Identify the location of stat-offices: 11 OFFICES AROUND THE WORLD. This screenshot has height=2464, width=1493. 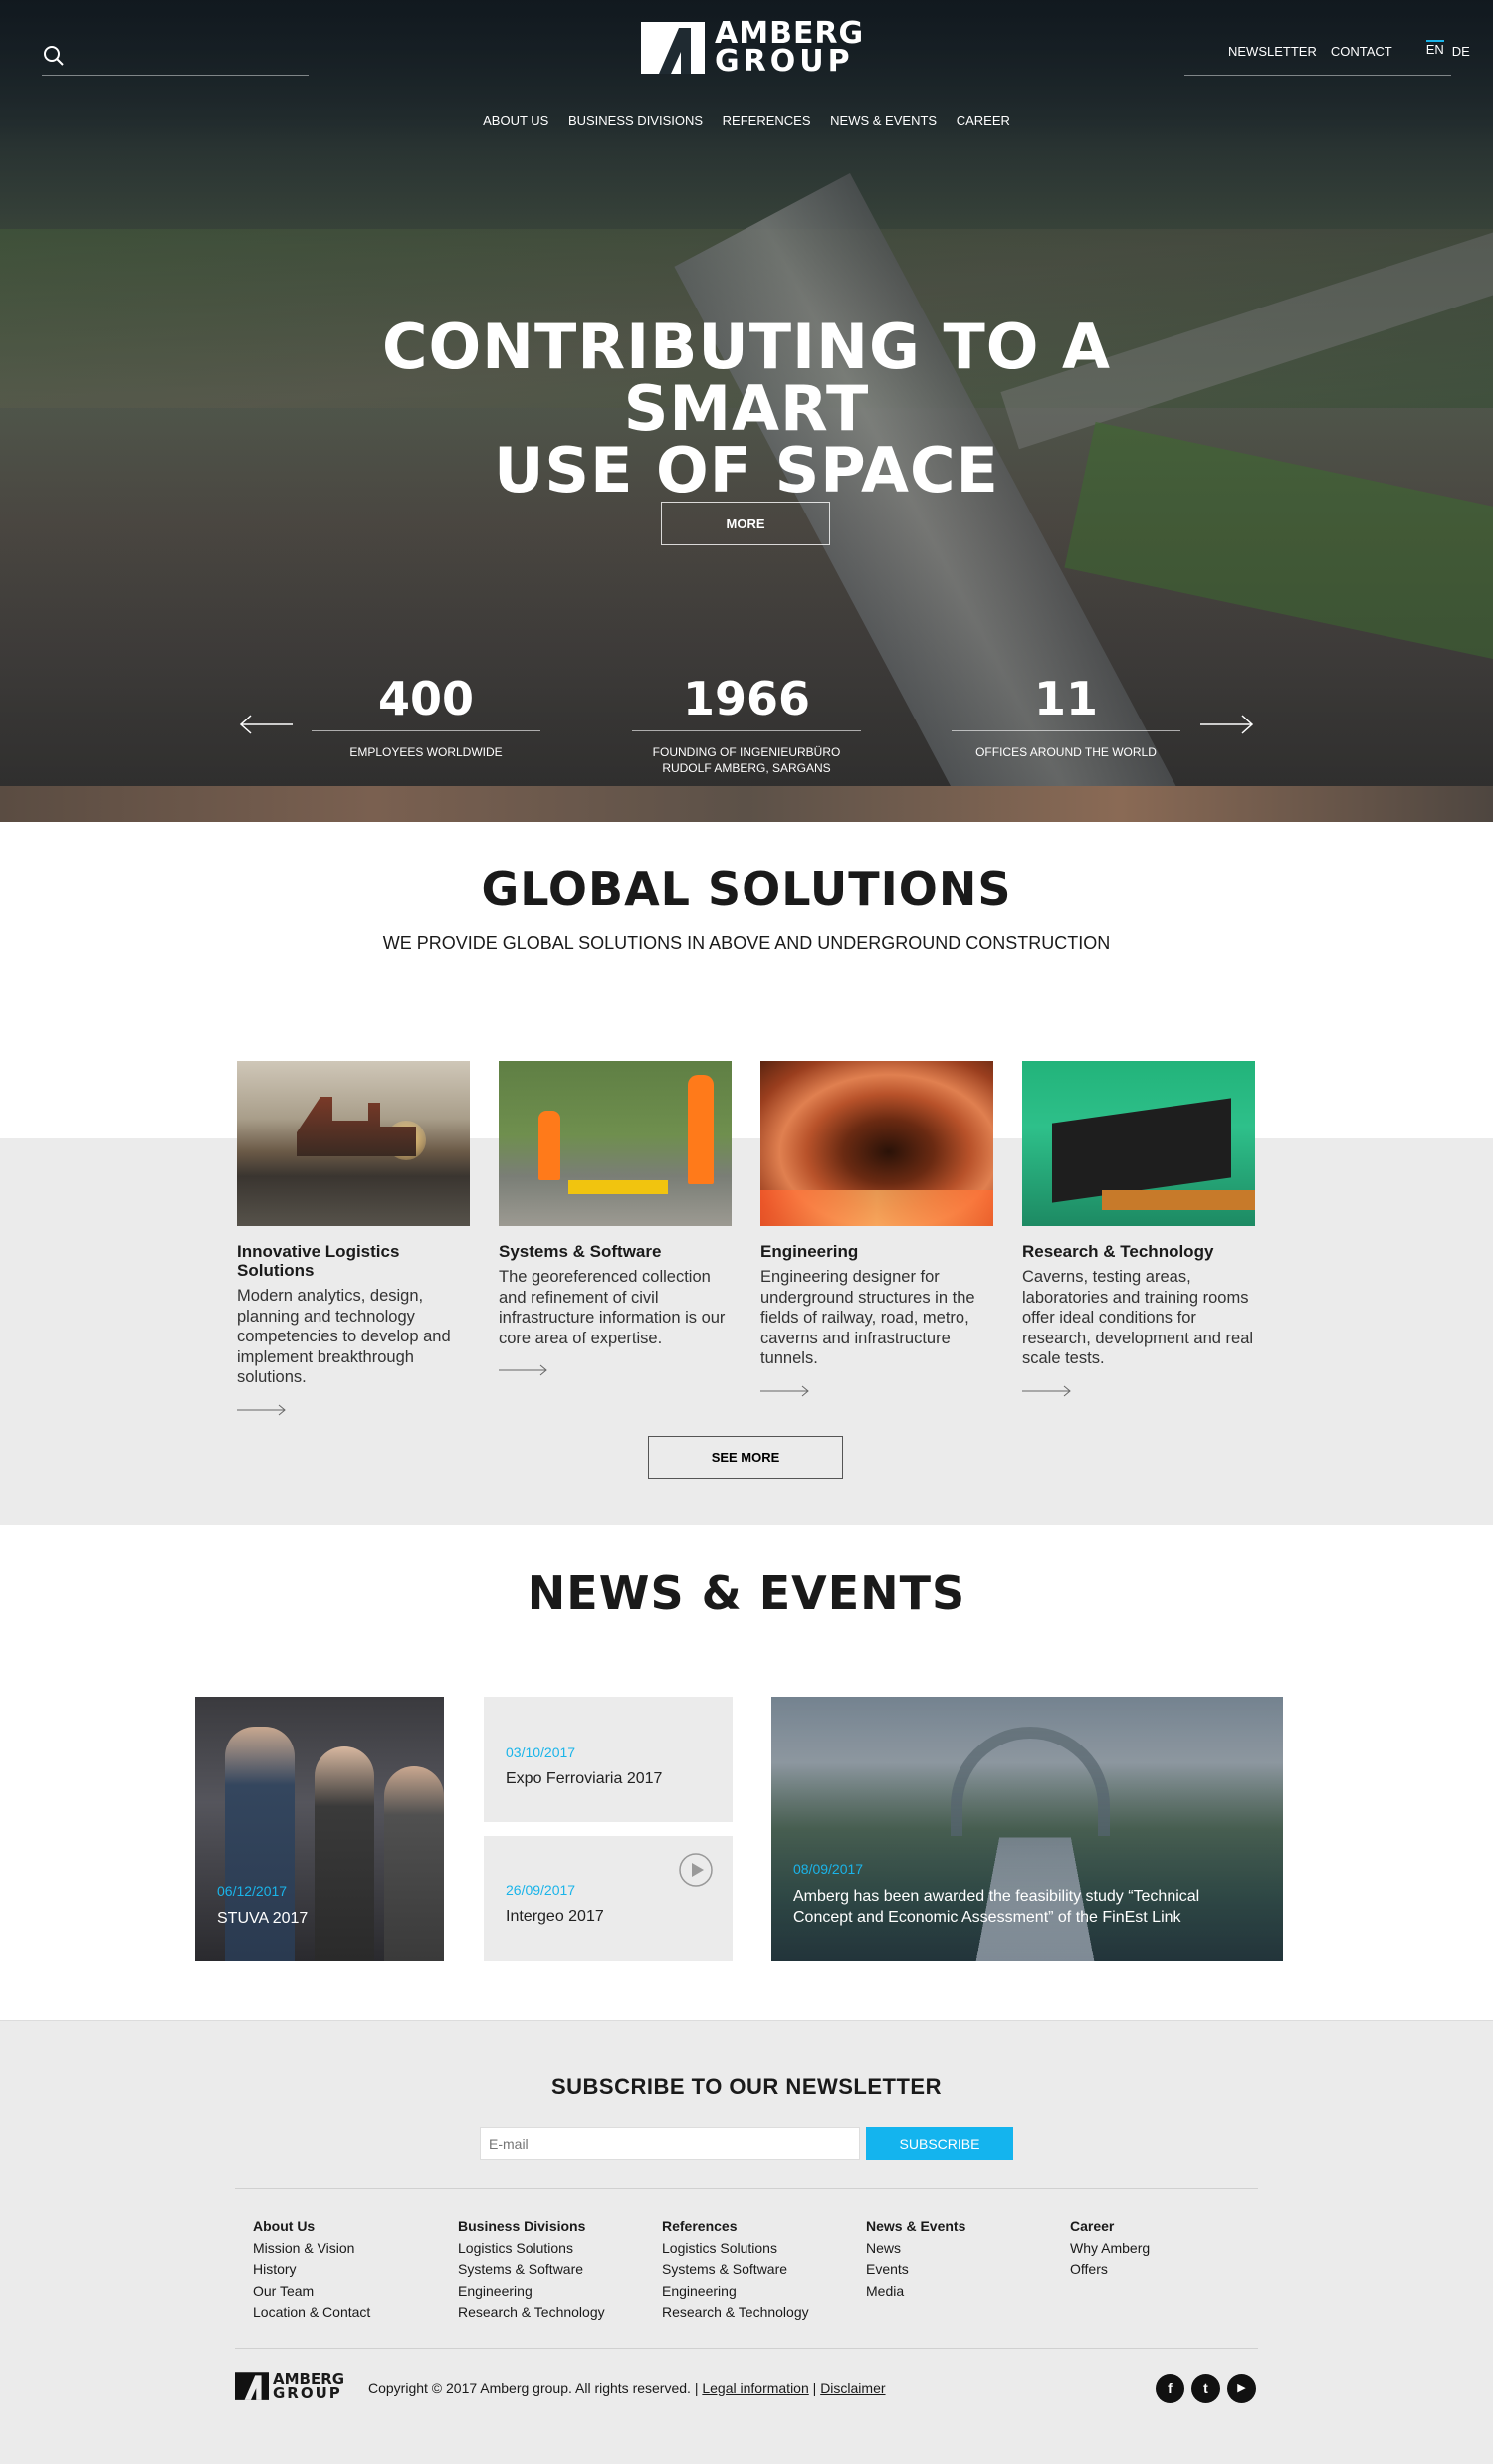
(1066, 713).